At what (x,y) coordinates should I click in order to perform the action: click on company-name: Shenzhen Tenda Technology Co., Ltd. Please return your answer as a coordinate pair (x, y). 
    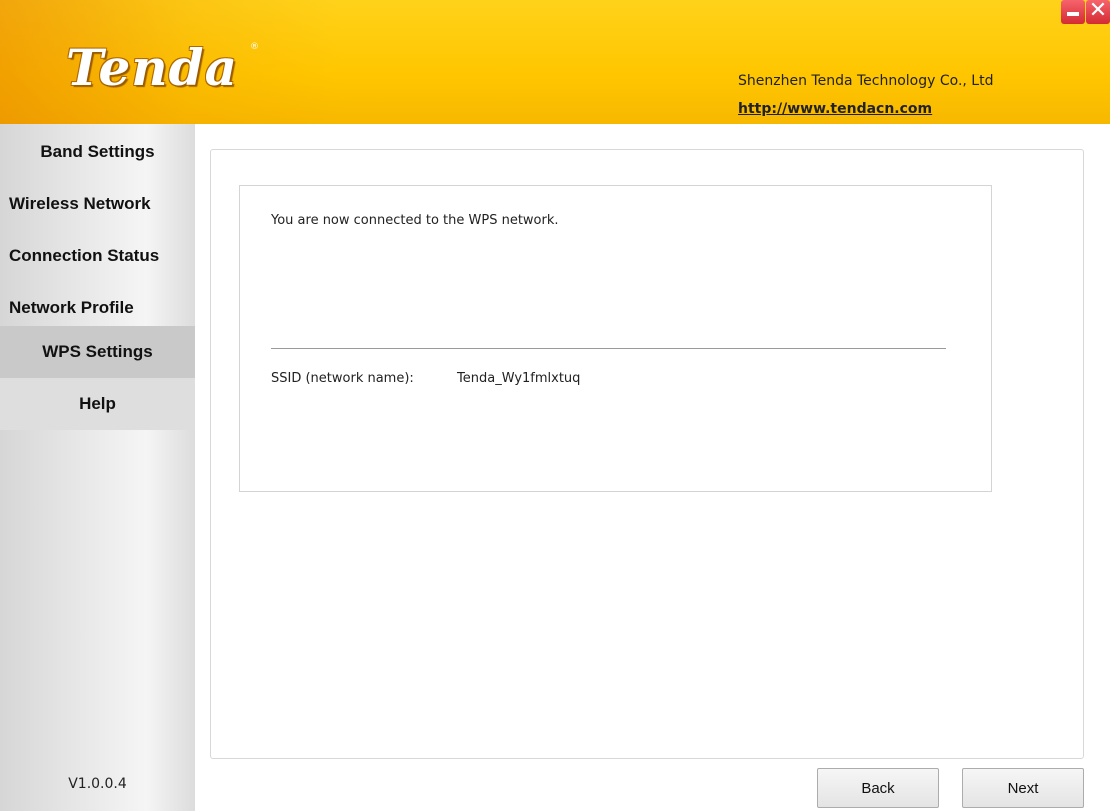
    Looking at the image, I should click on (866, 81).